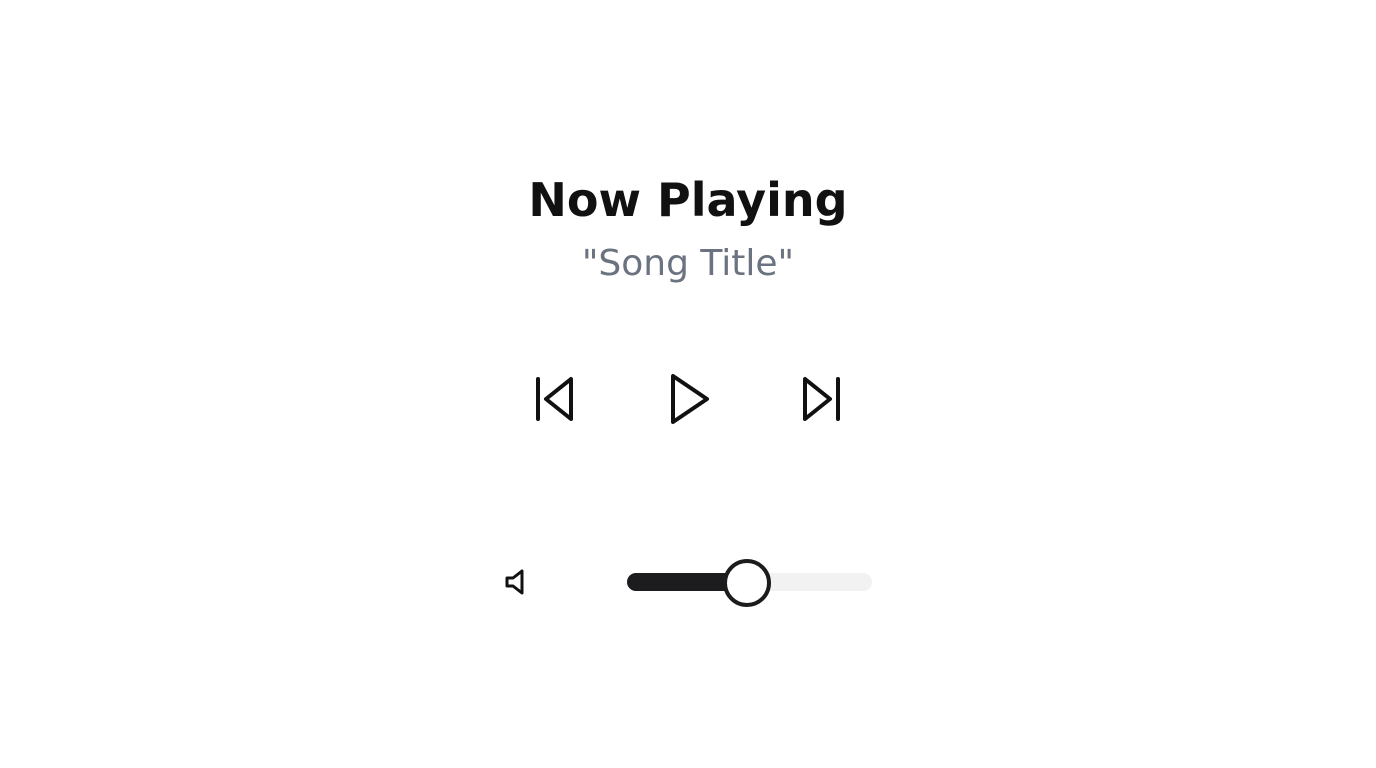  Describe the element at coordinates (688, 200) in the screenshot. I see `page-title: Now Playing` at that location.